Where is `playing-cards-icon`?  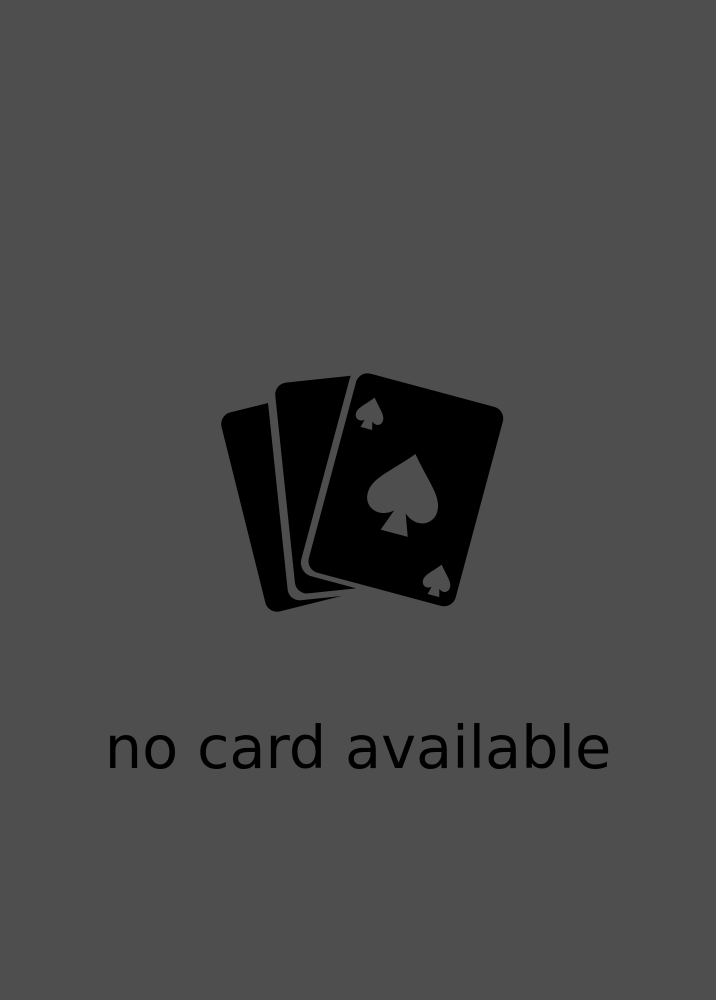
playing-cards-icon is located at coordinates (360, 500).